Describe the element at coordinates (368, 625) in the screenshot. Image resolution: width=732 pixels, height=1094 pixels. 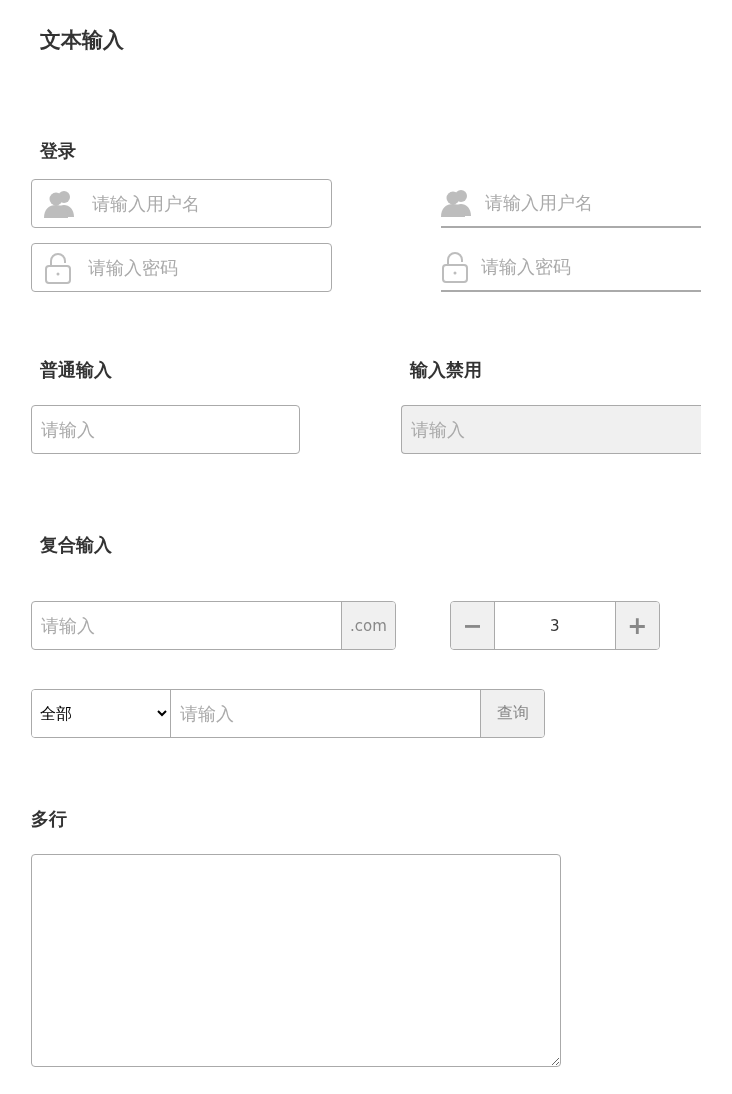
I see `suffix-addon: .com` at that location.